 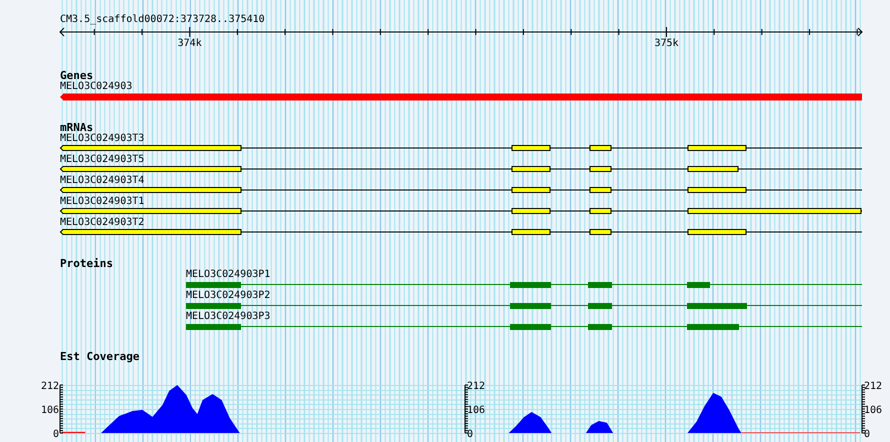 What do you see at coordinates (162, 19) in the screenshot?
I see `region-title: CM3.5_scaffold00072:373728..375410` at bounding box center [162, 19].